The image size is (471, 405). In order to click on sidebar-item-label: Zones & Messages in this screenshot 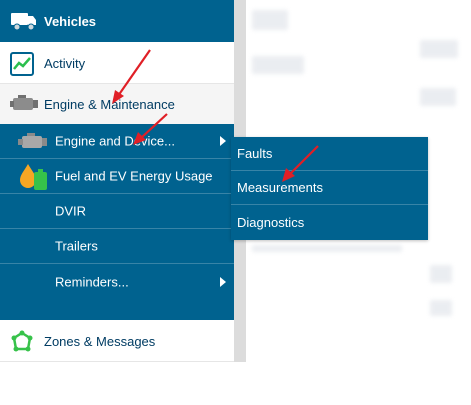, I will do `click(100, 341)`.